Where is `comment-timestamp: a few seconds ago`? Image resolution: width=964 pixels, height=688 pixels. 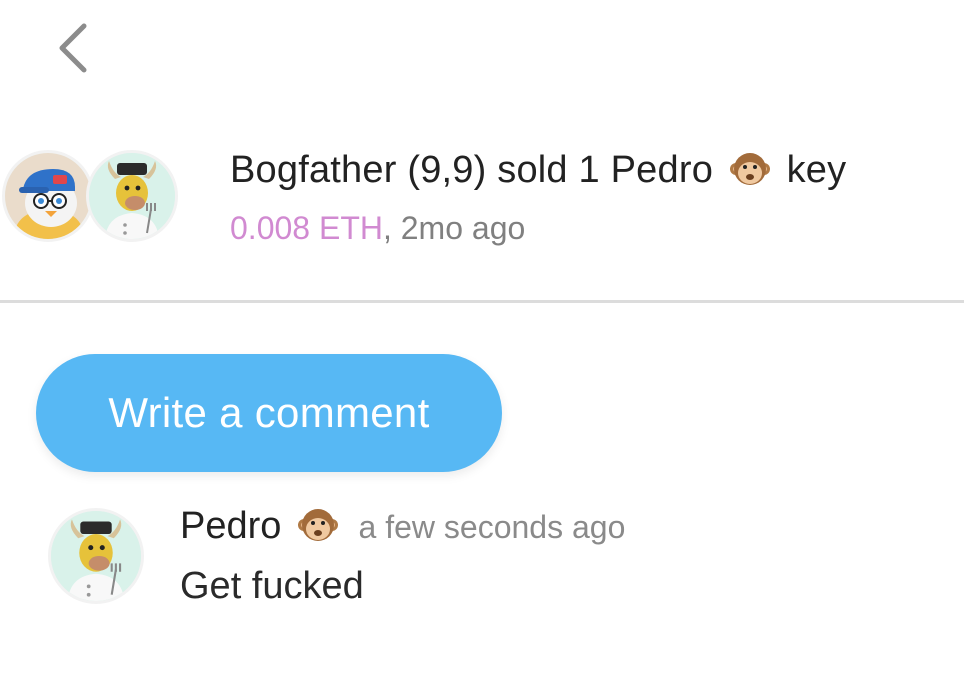
comment-timestamp: a few seconds ago is located at coordinates (492, 527).